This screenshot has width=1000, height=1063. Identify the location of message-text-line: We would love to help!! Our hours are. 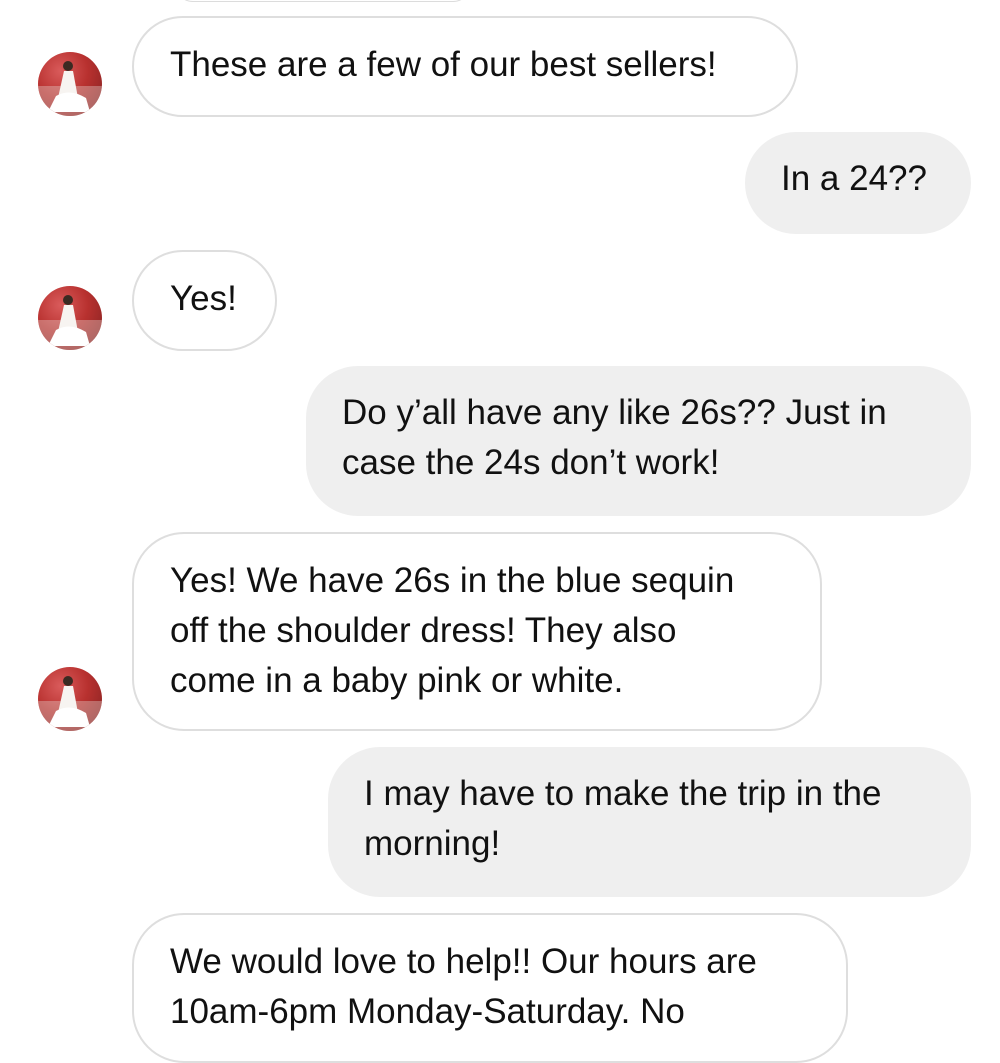
(463, 961).